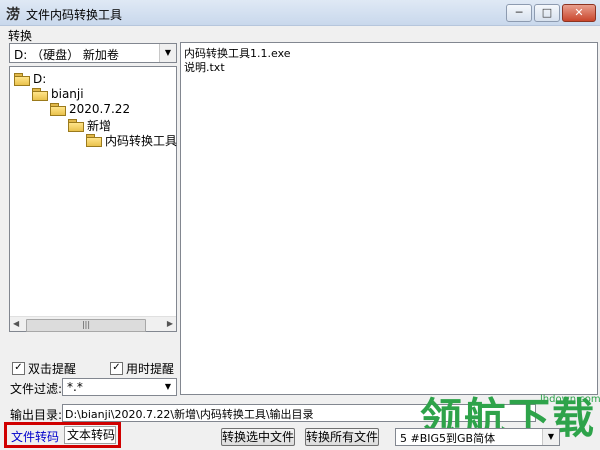 The height and width of the screenshot is (450, 600). What do you see at coordinates (579, 13) in the screenshot?
I see `close-button: ✕` at bounding box center [579, 13].